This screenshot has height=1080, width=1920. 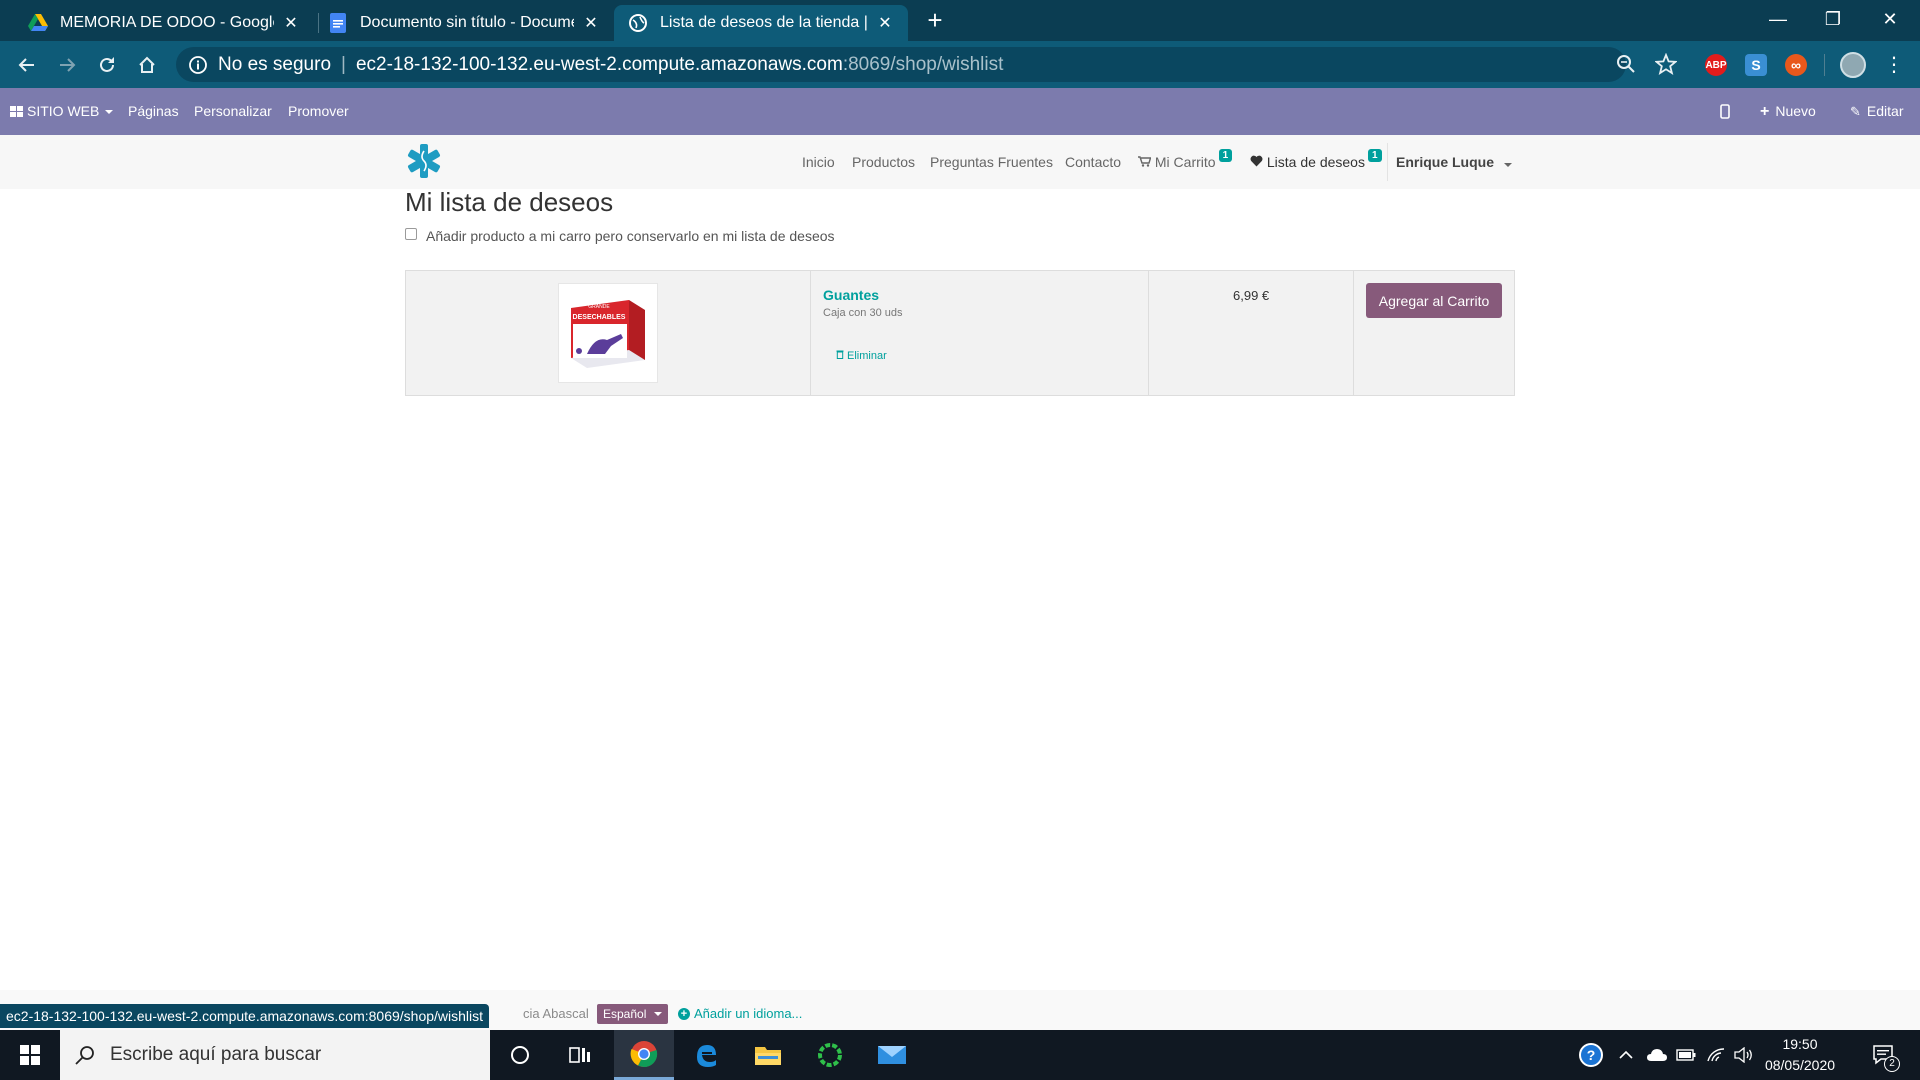 I want to click on page-title: Mi lista de deseos, so click(x=509, y=202).